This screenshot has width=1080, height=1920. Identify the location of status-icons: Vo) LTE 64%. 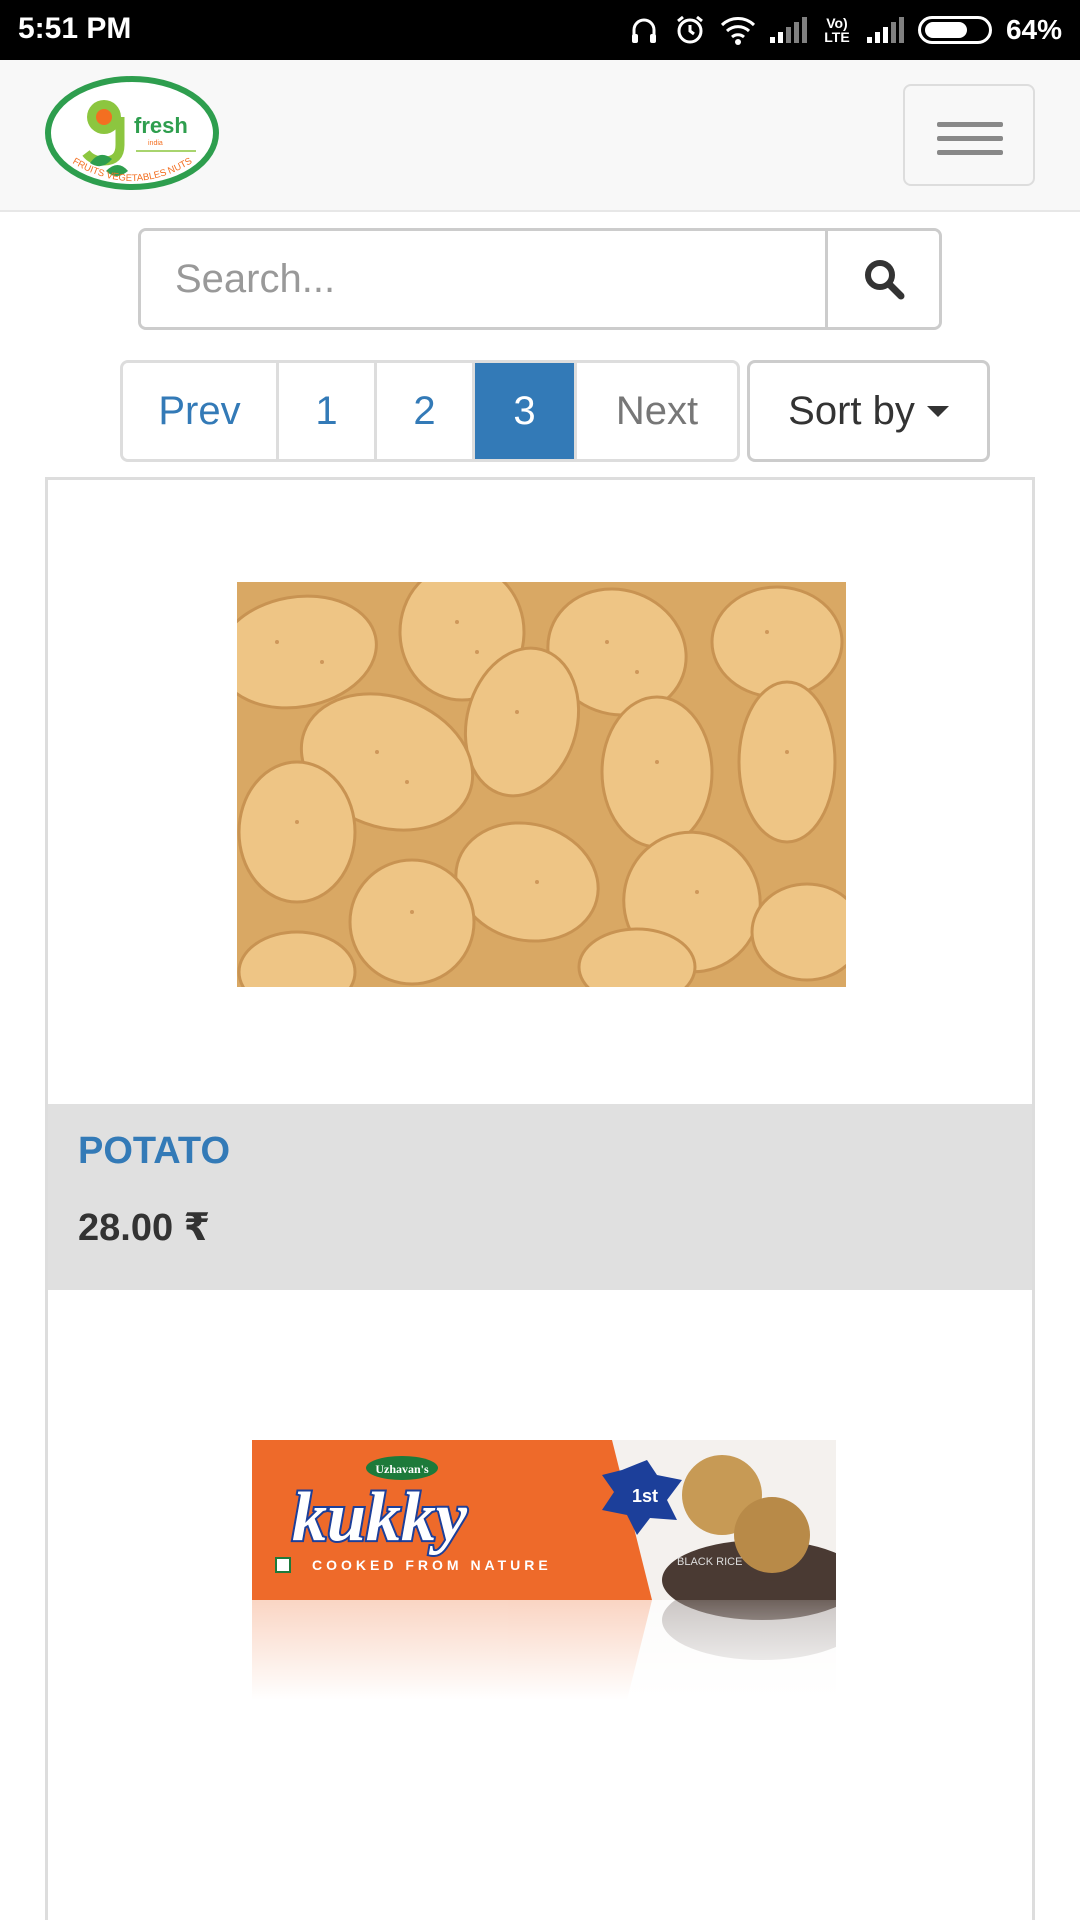
(845, 30).